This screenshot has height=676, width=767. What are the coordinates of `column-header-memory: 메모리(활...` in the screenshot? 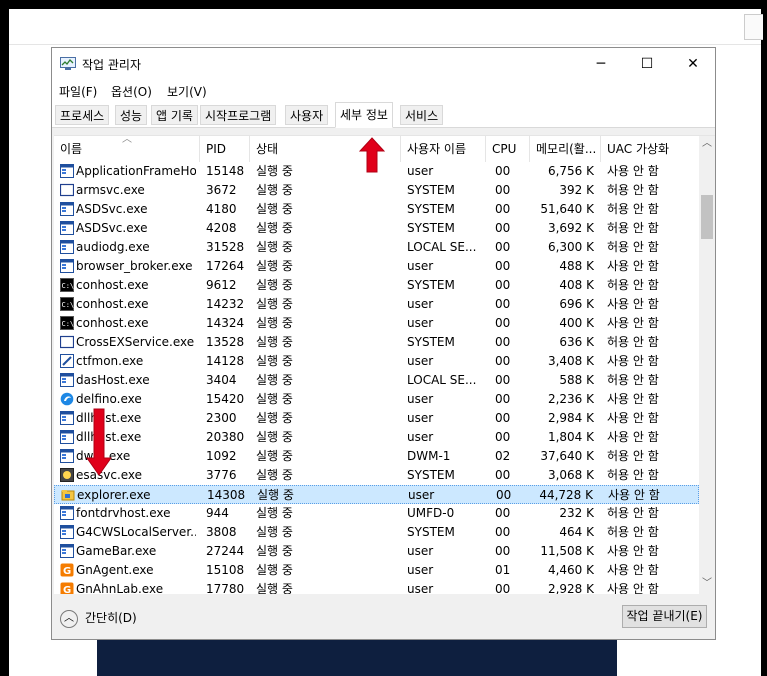 It's located at (565, 149).